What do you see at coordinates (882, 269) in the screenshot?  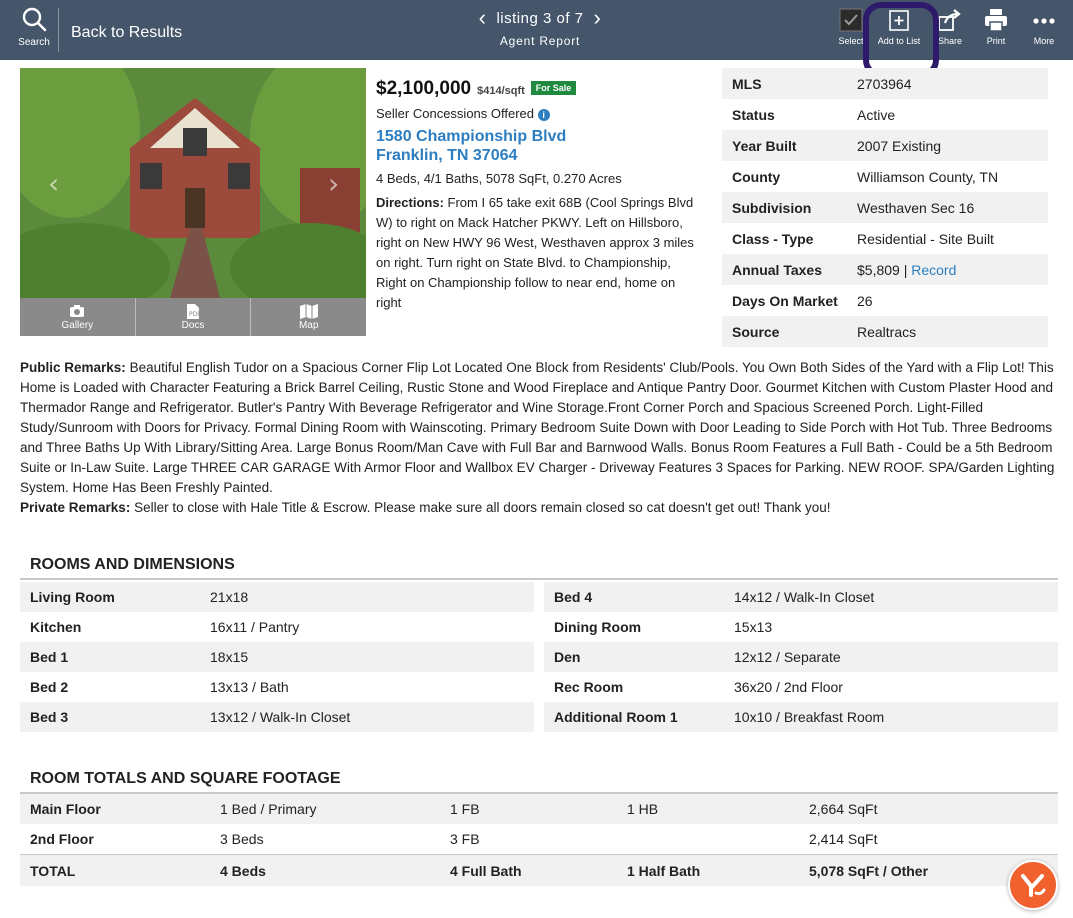 I see `fact-value: $5,809 |` at bounding box center [882, 269].